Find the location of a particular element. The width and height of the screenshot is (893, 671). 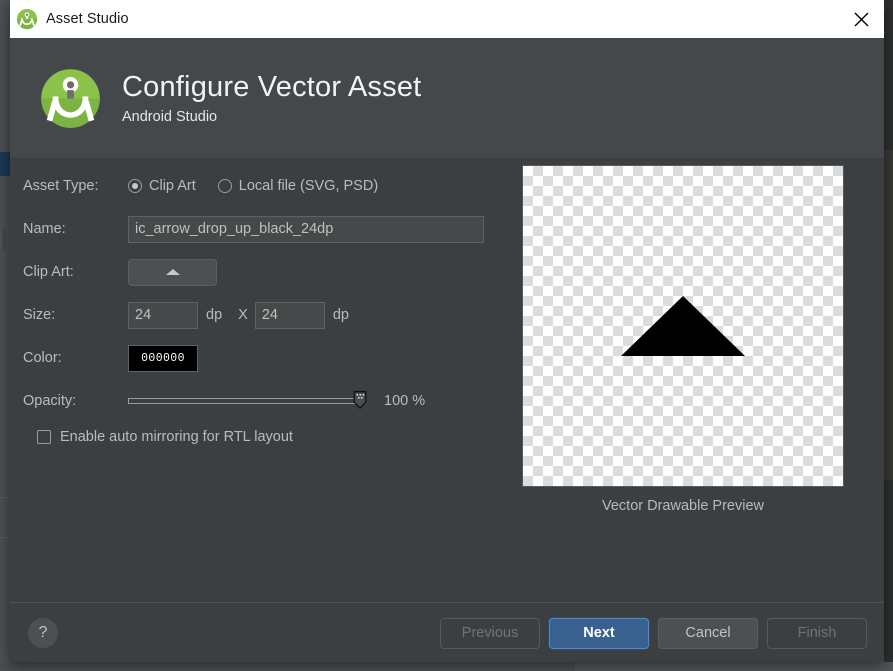

color-row: Color: 000000 is located at coordinates (263, 358).